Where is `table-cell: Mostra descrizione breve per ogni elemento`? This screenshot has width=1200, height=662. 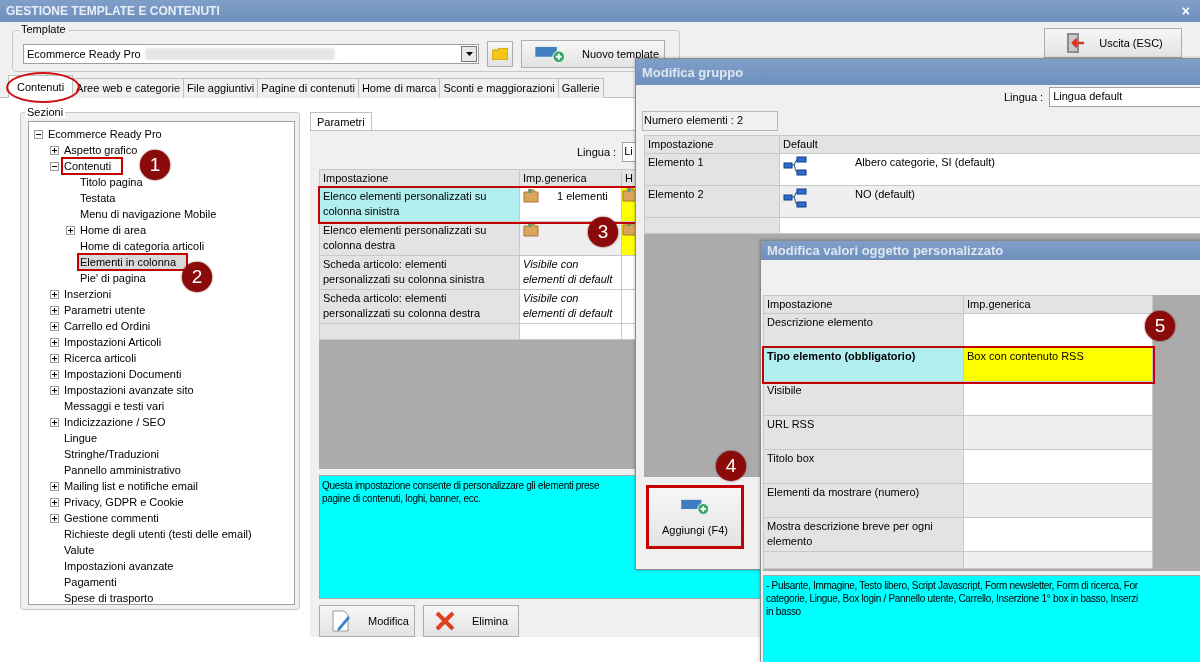
table-cell: Mostra descrizione breve per ogni elemento is located at coordinates (863, 534).